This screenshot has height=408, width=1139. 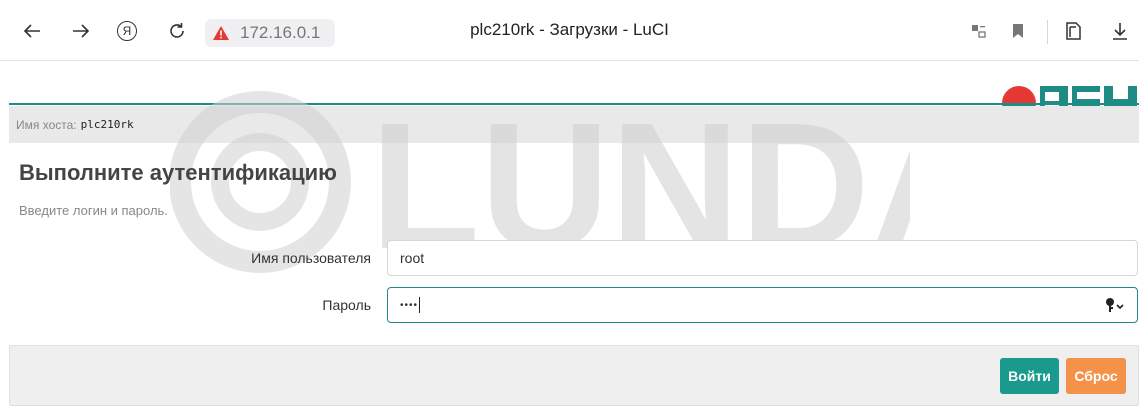 I want to click on username-label: Имя пользователя, so click(x=311, y=258).